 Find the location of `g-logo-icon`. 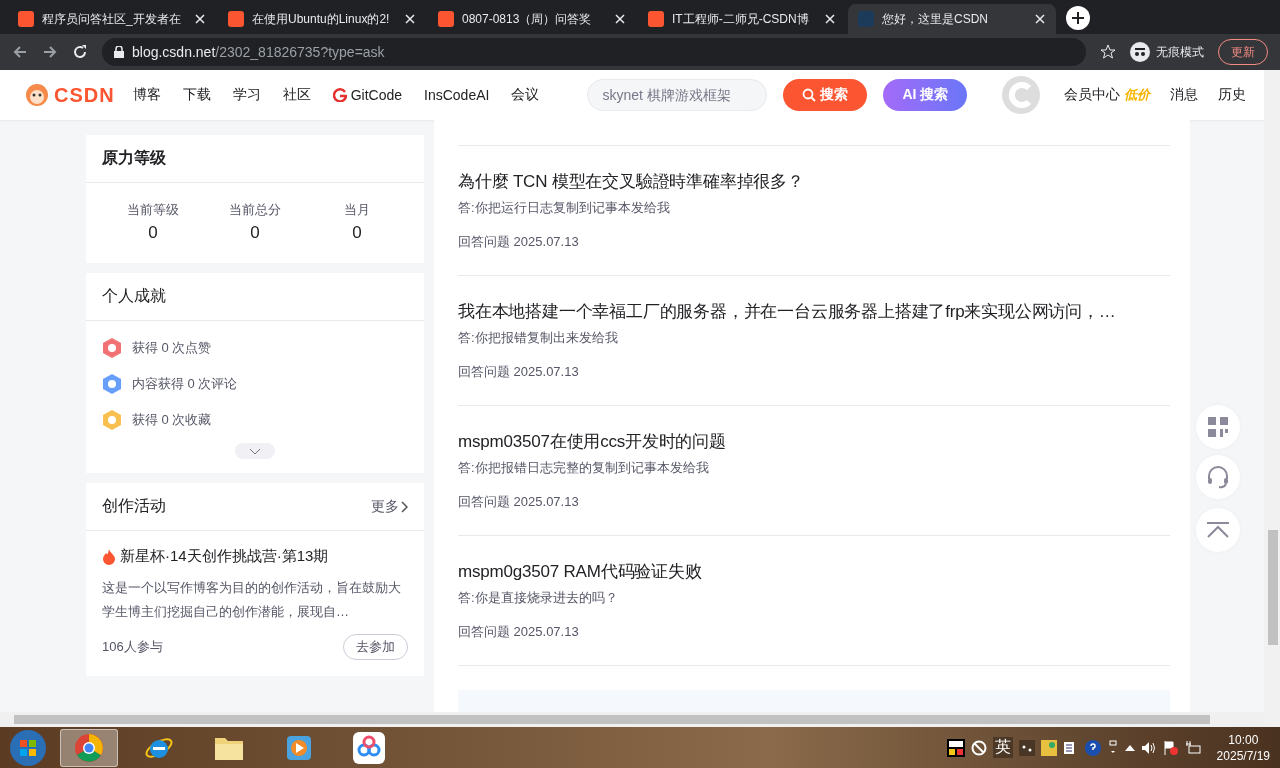

g-logo-icon is located at coordinates (339, 95).